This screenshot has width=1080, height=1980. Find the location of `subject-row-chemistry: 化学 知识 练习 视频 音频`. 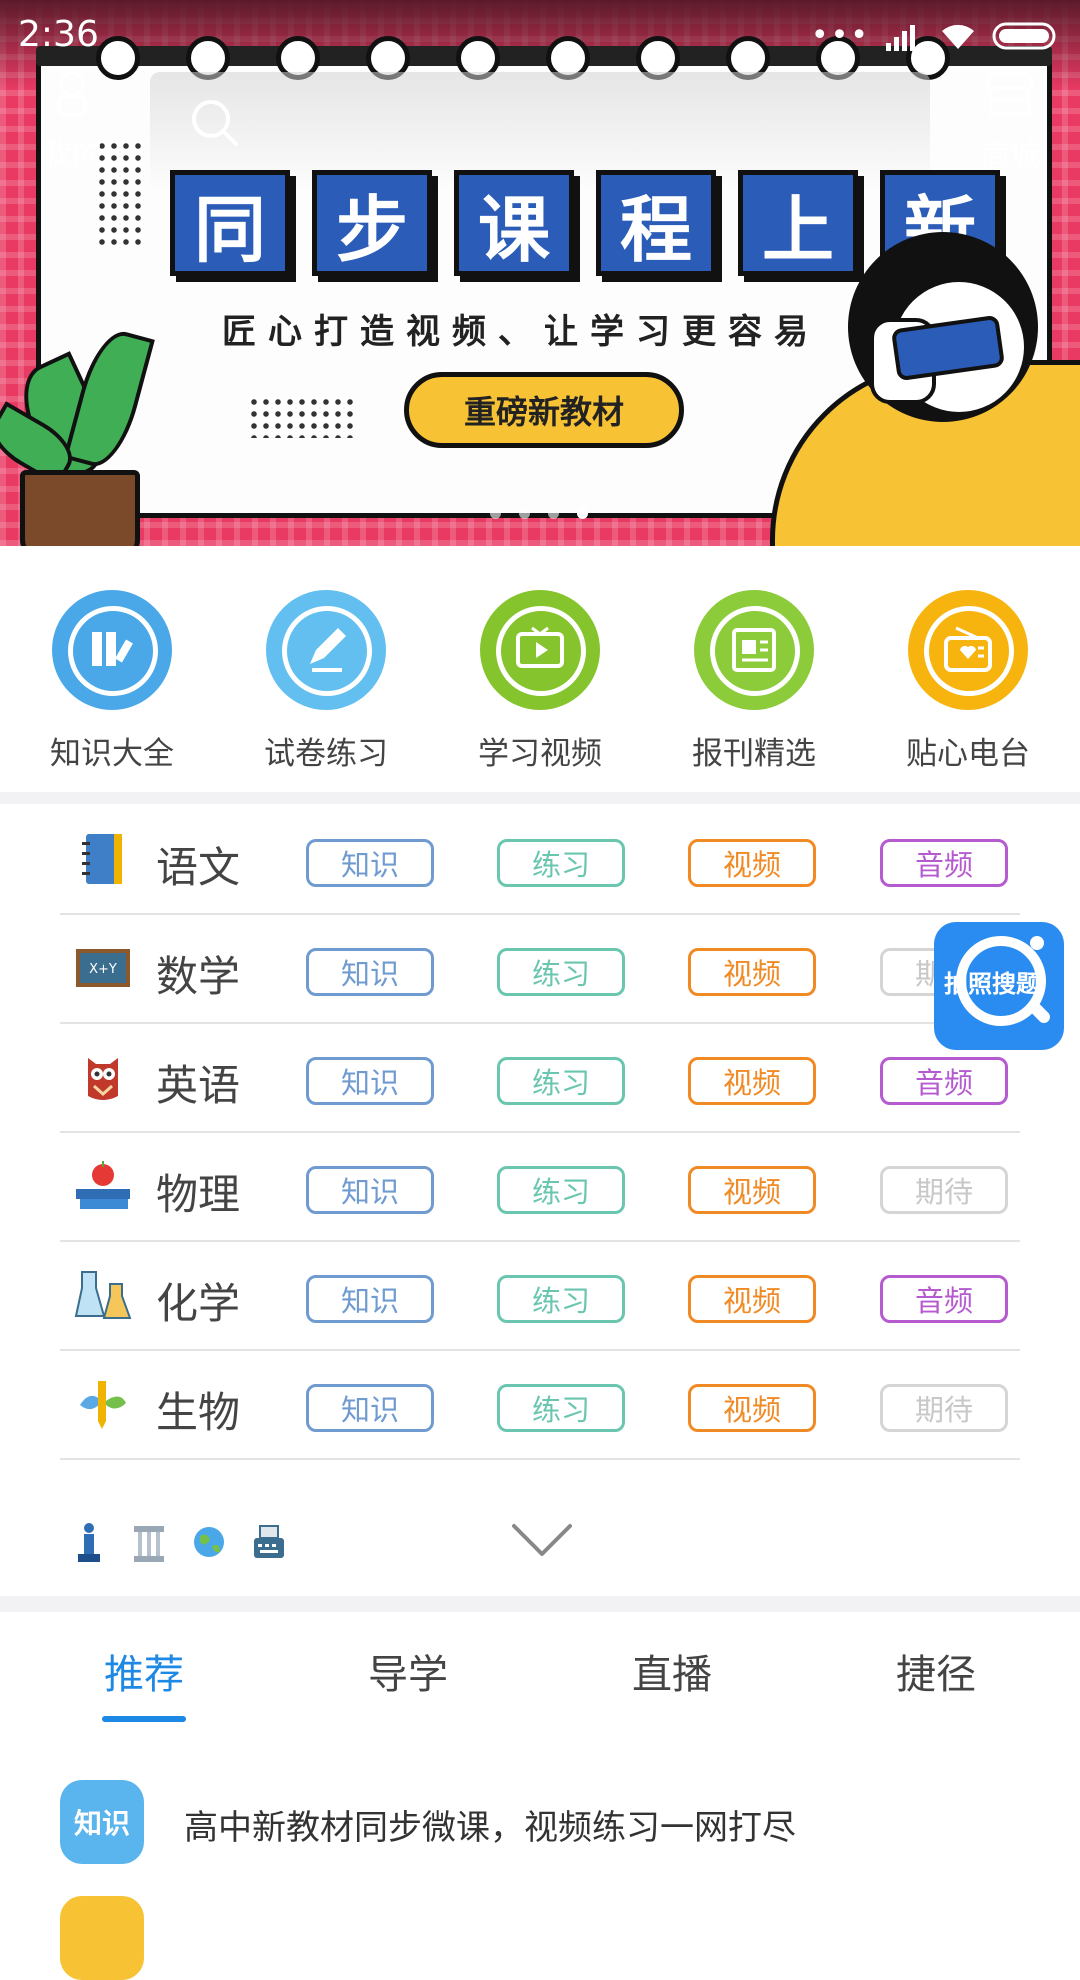

subject-row-chemistry: 化学 知识 练习 视频 音频 is located at coordinates (540, 1295).